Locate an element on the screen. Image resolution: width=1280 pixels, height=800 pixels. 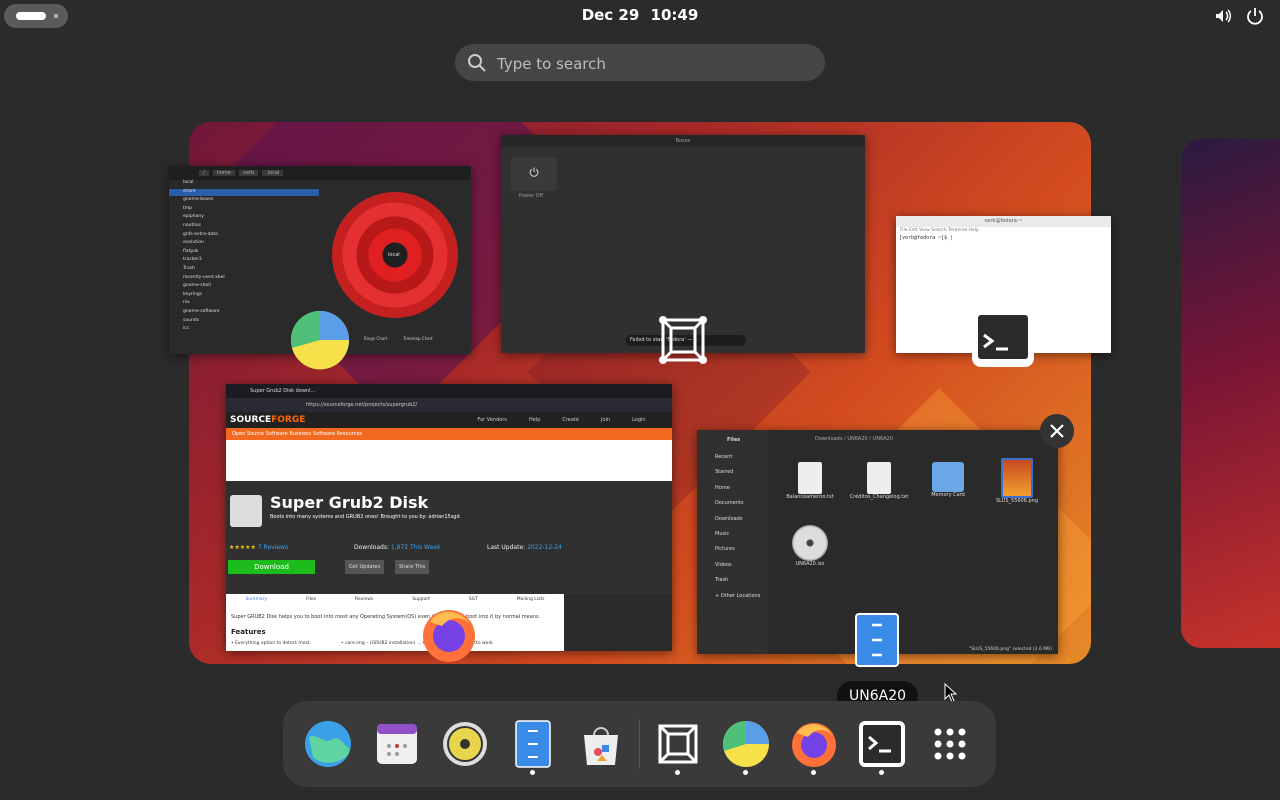
dash-app-rhythmbox is located at coordinates (465, 744).